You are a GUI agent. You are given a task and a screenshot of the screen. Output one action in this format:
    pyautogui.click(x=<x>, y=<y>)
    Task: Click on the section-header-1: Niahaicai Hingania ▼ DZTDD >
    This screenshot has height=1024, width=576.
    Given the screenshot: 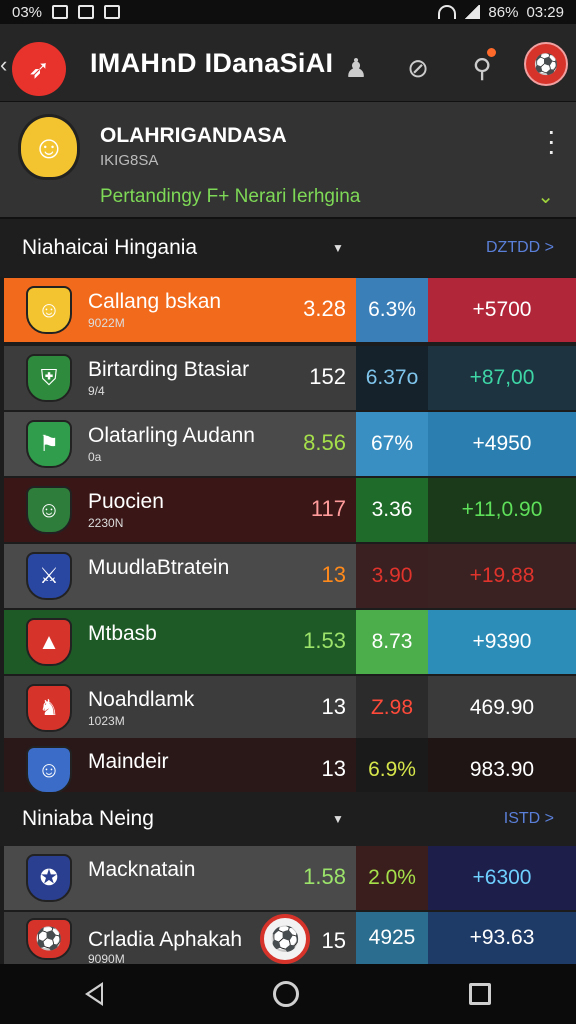 What is the action you would take?
    pyautogui.click(x=288, y=248)
    